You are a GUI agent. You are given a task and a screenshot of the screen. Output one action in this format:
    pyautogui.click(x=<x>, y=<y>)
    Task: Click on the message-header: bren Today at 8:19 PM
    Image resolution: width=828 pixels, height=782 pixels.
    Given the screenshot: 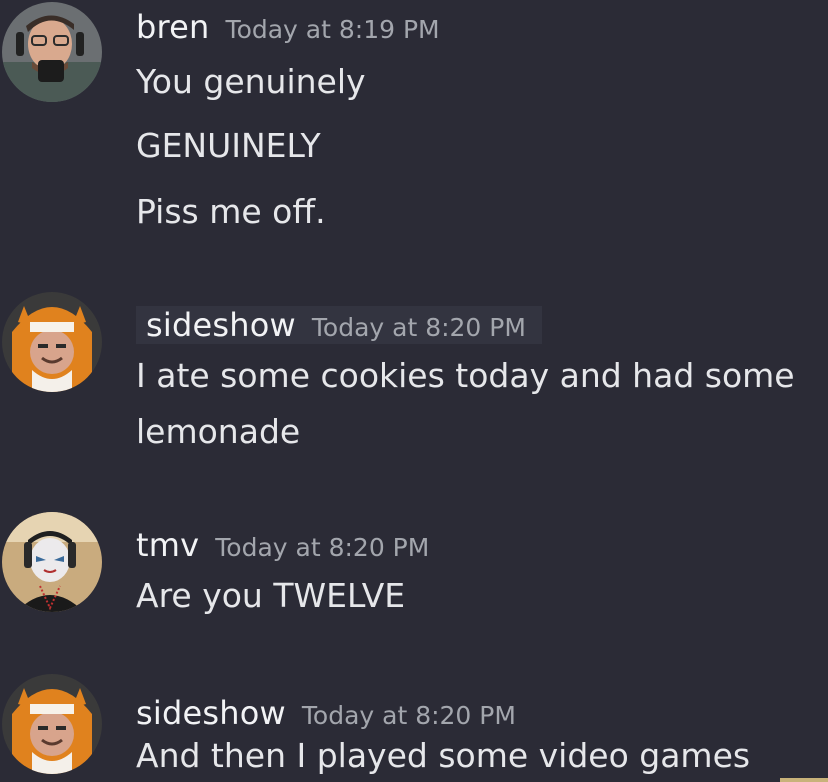 What is the action you would take?
    pyautogui.click(x=288, y=27)
    